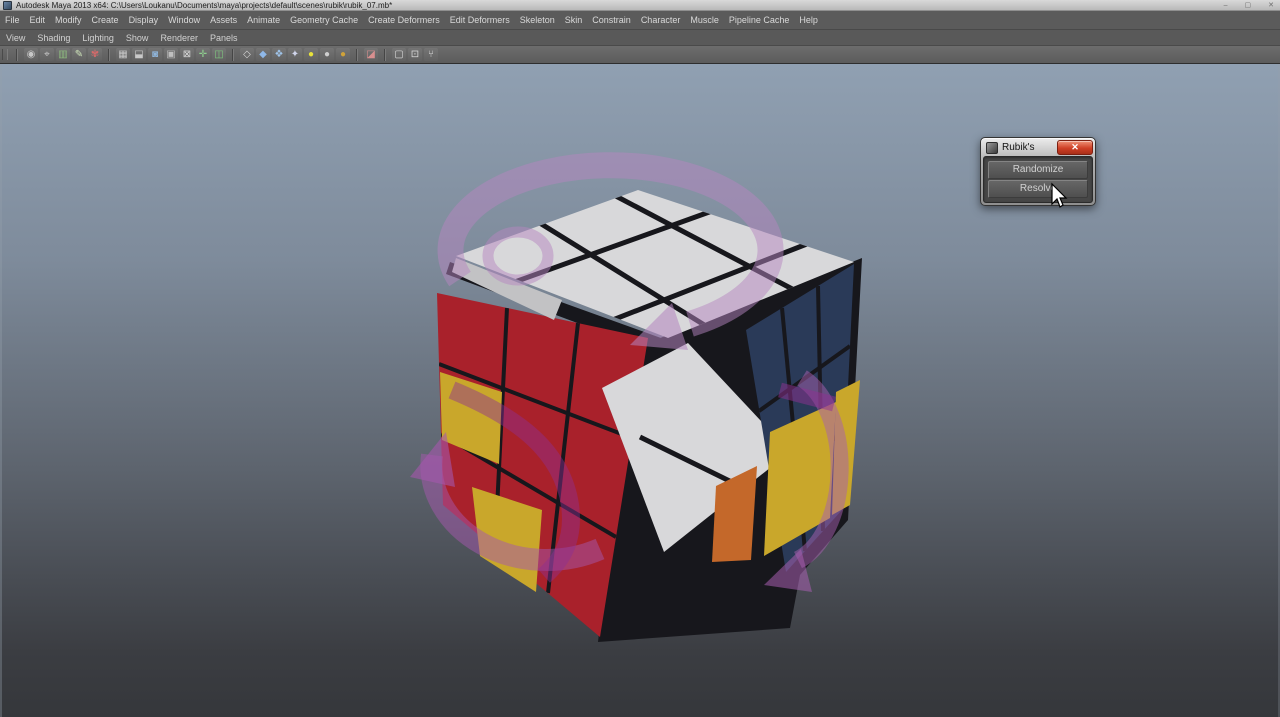 The width and height of the screenshot is (1280, 717). I want to click on menu-pipeline-cache: Pipeline Cache, so click(759, 20).